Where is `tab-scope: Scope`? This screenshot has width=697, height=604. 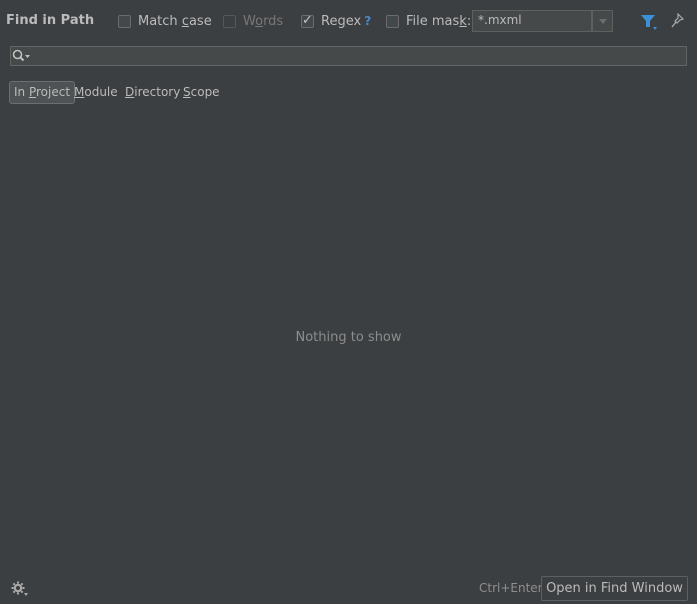
tab-scope: Scope is located at coordinates (201, 92).